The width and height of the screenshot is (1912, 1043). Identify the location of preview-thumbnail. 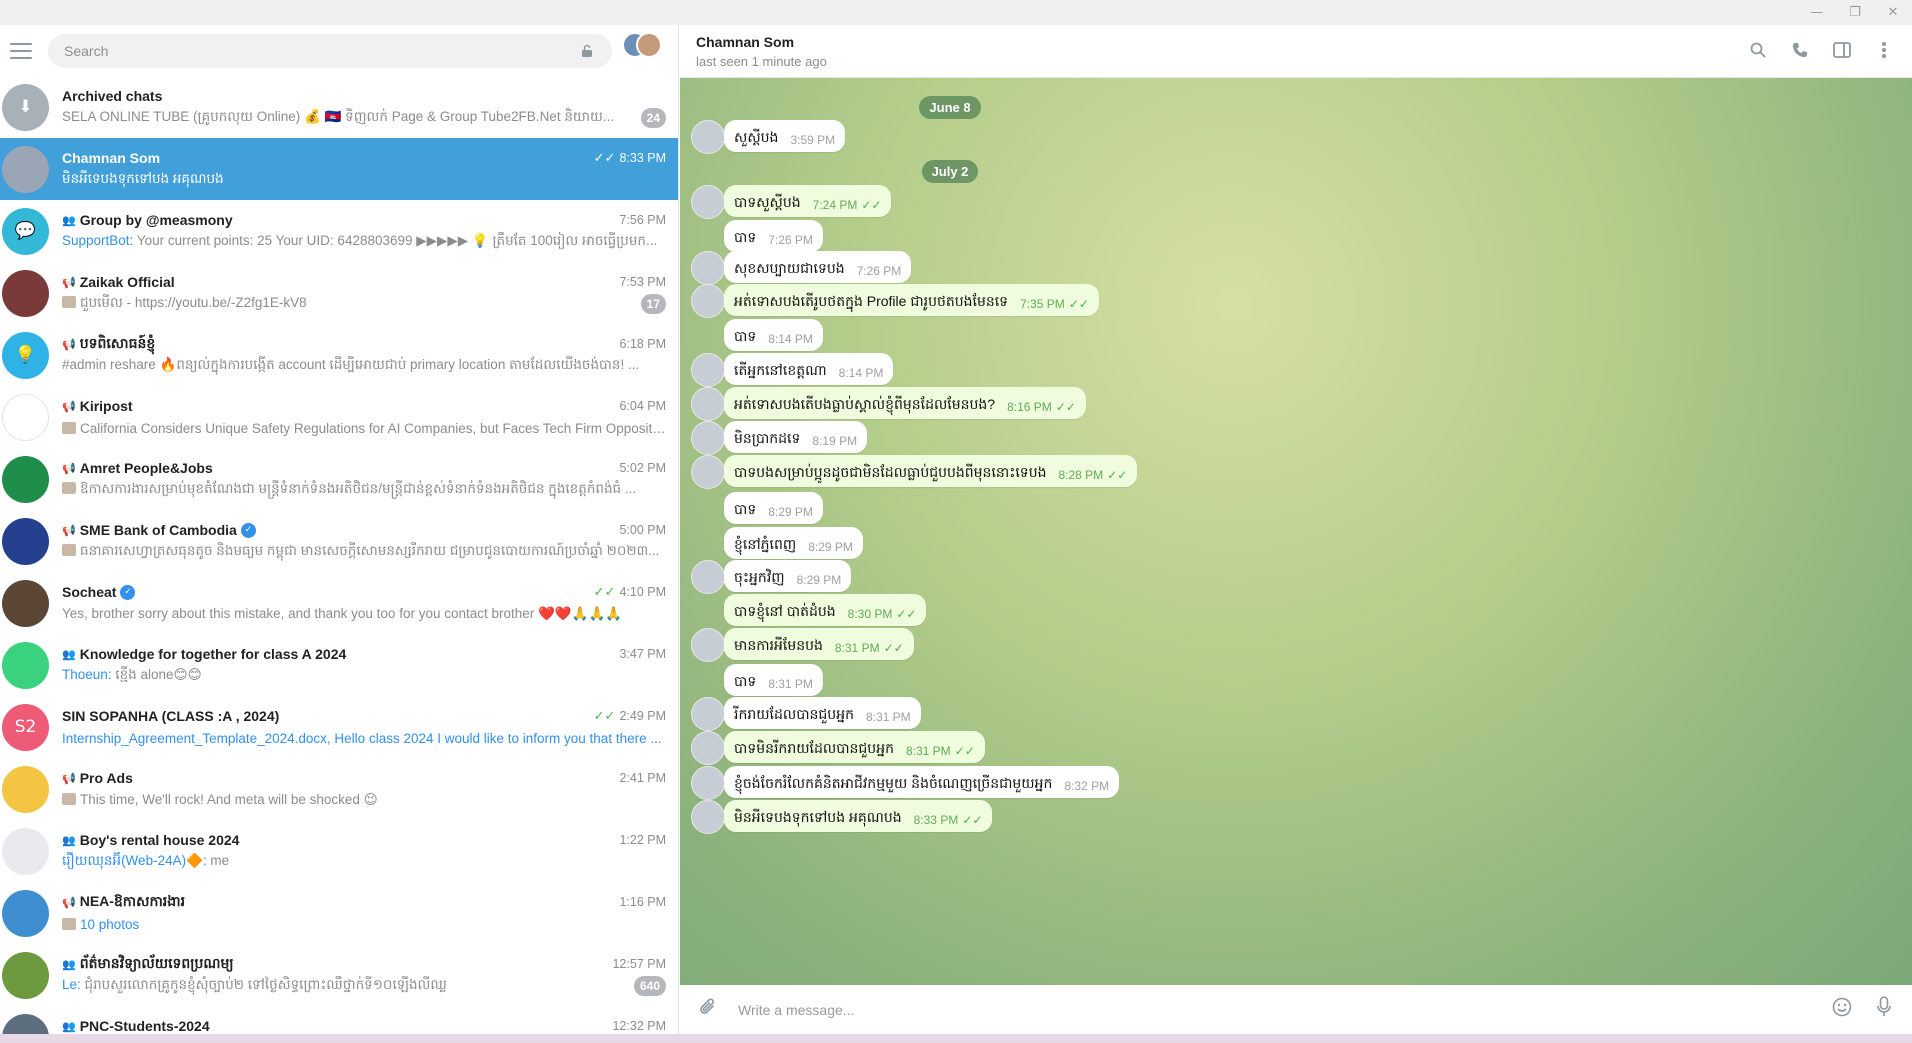
(69, 799).